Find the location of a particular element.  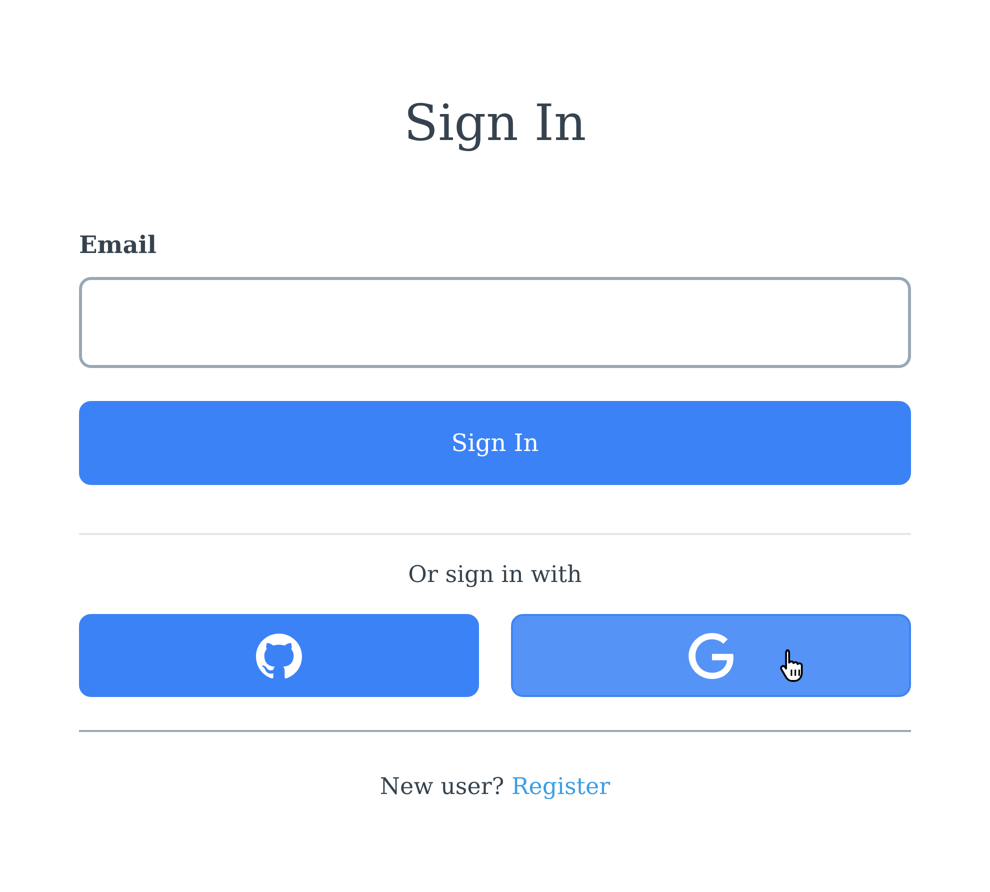

sign-in-button: Sign In is located at coordinates (495, 443).